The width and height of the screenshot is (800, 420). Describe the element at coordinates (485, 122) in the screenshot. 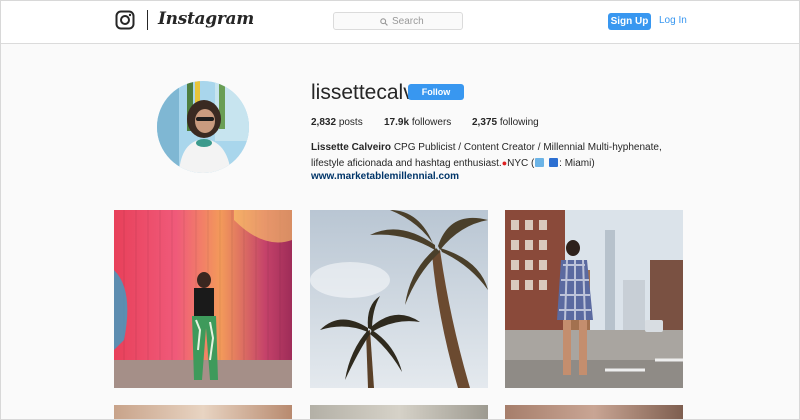

I see `following-count: 2,375` at that location.